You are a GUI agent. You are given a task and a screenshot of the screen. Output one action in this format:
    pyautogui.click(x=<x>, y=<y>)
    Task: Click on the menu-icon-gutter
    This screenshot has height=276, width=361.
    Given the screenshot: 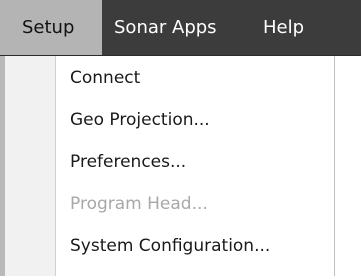 What is the action you would take?
    pyautogui.click(x=28, y=166)
    